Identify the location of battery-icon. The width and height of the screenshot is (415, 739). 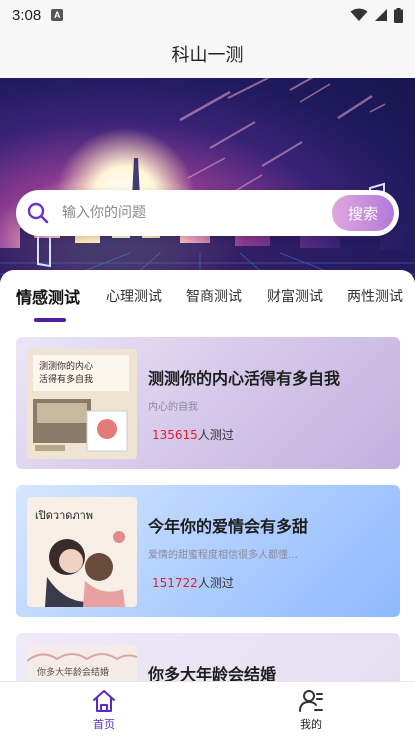
(398, 15).